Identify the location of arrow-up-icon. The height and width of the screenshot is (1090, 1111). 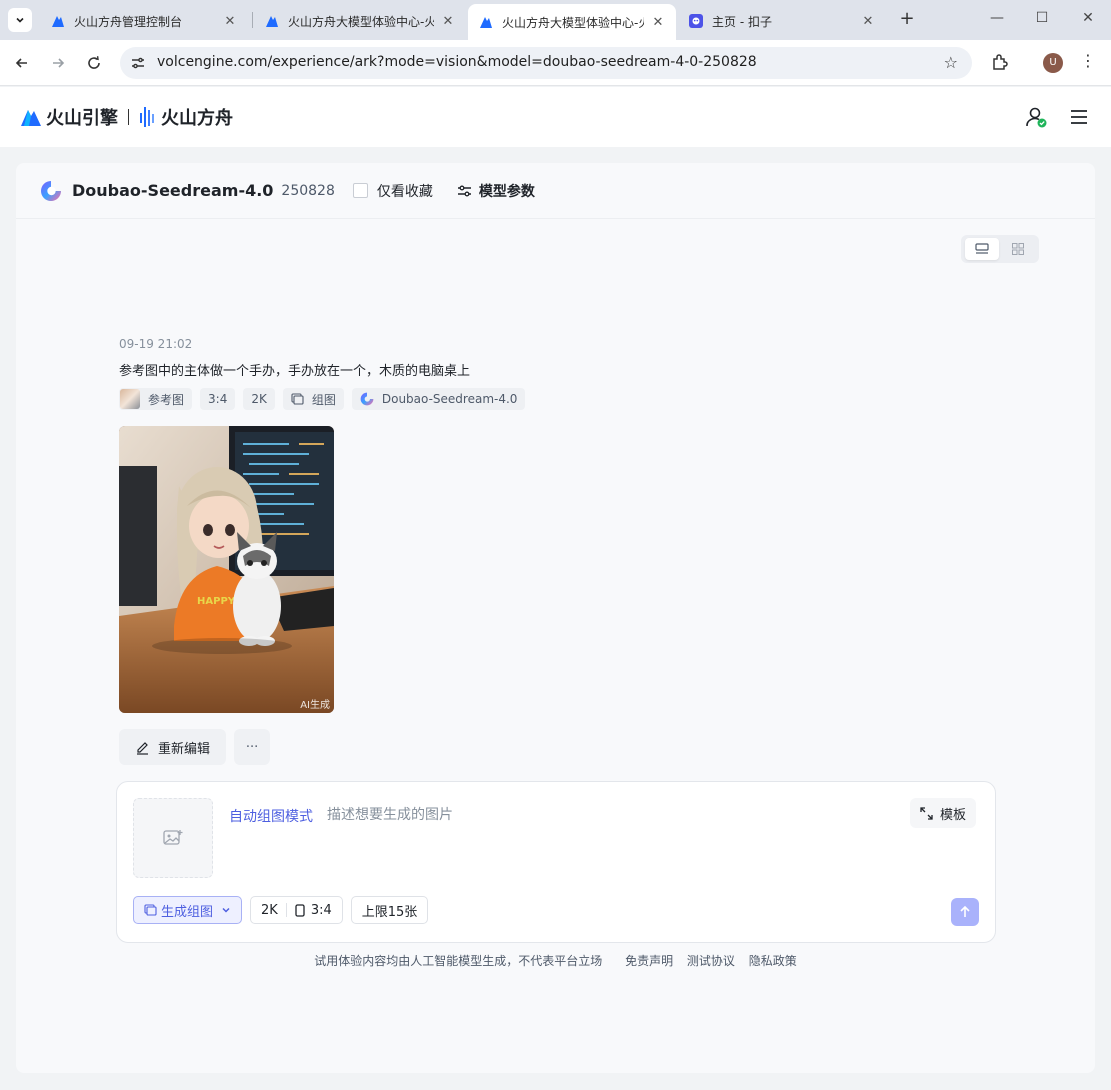
(965, 911).